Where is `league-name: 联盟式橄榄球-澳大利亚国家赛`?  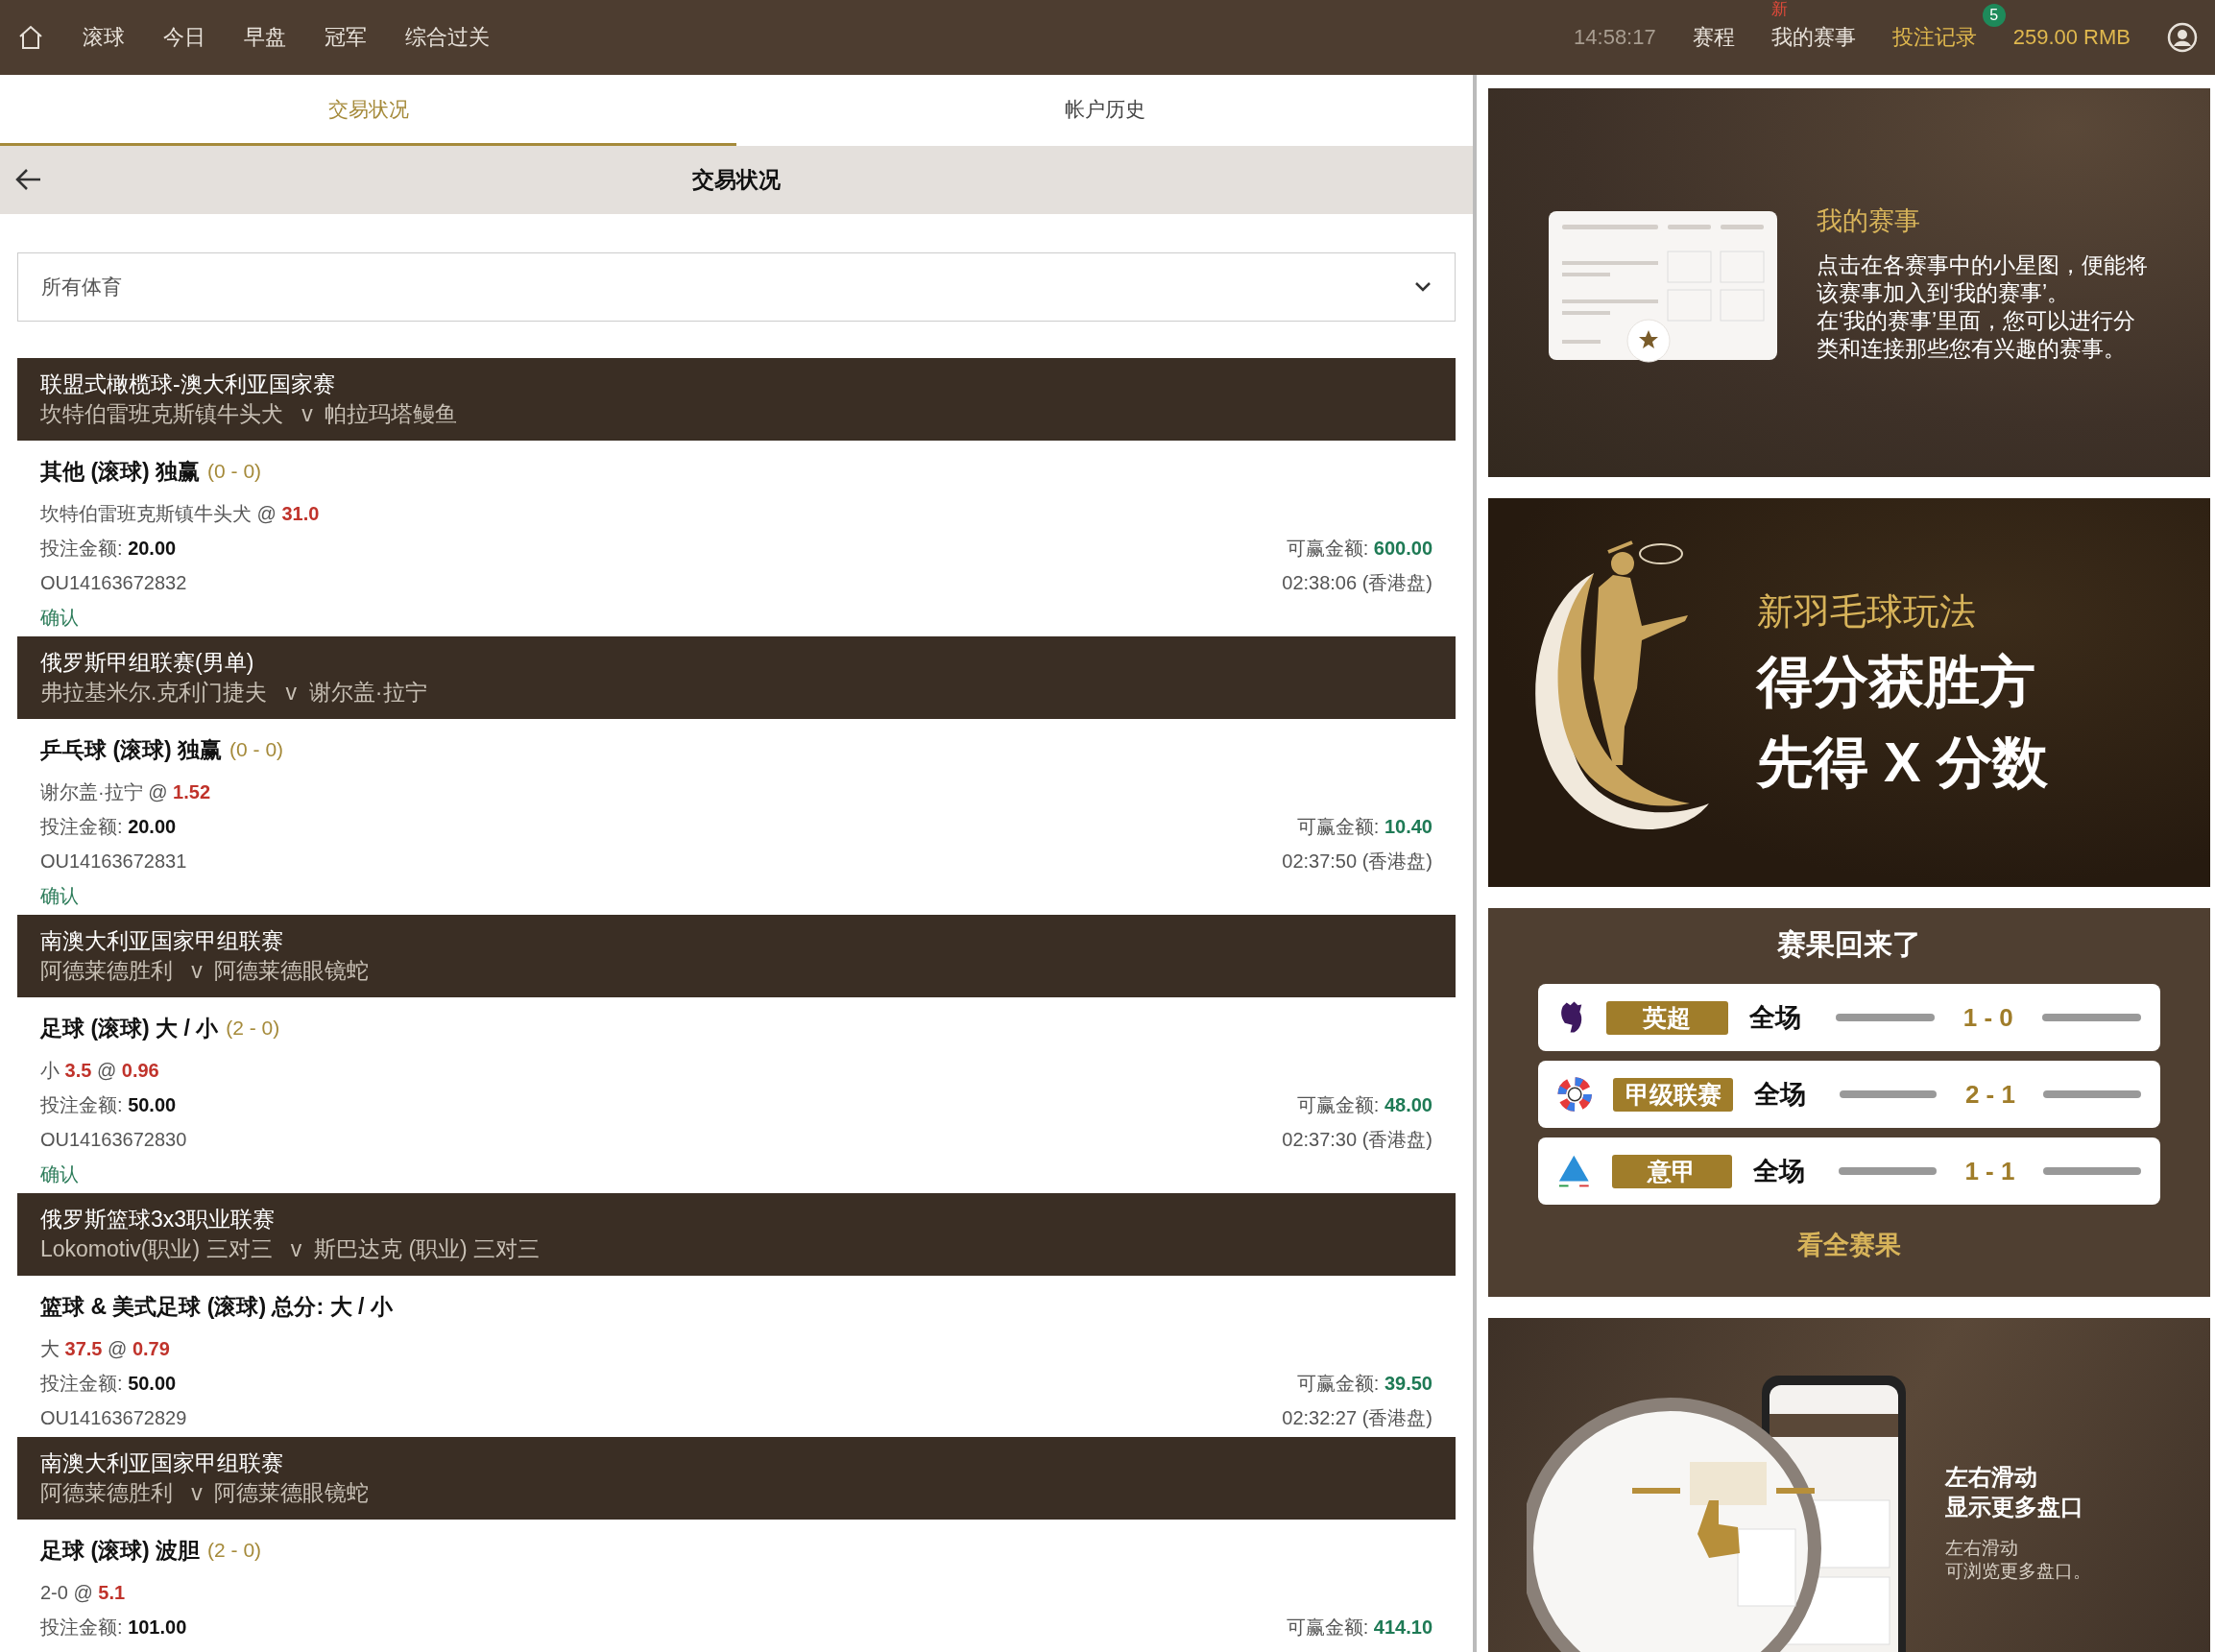 league-name: 联盟式橄榄球-澳大利亚国家赛 is located at coordinates (188, 384).